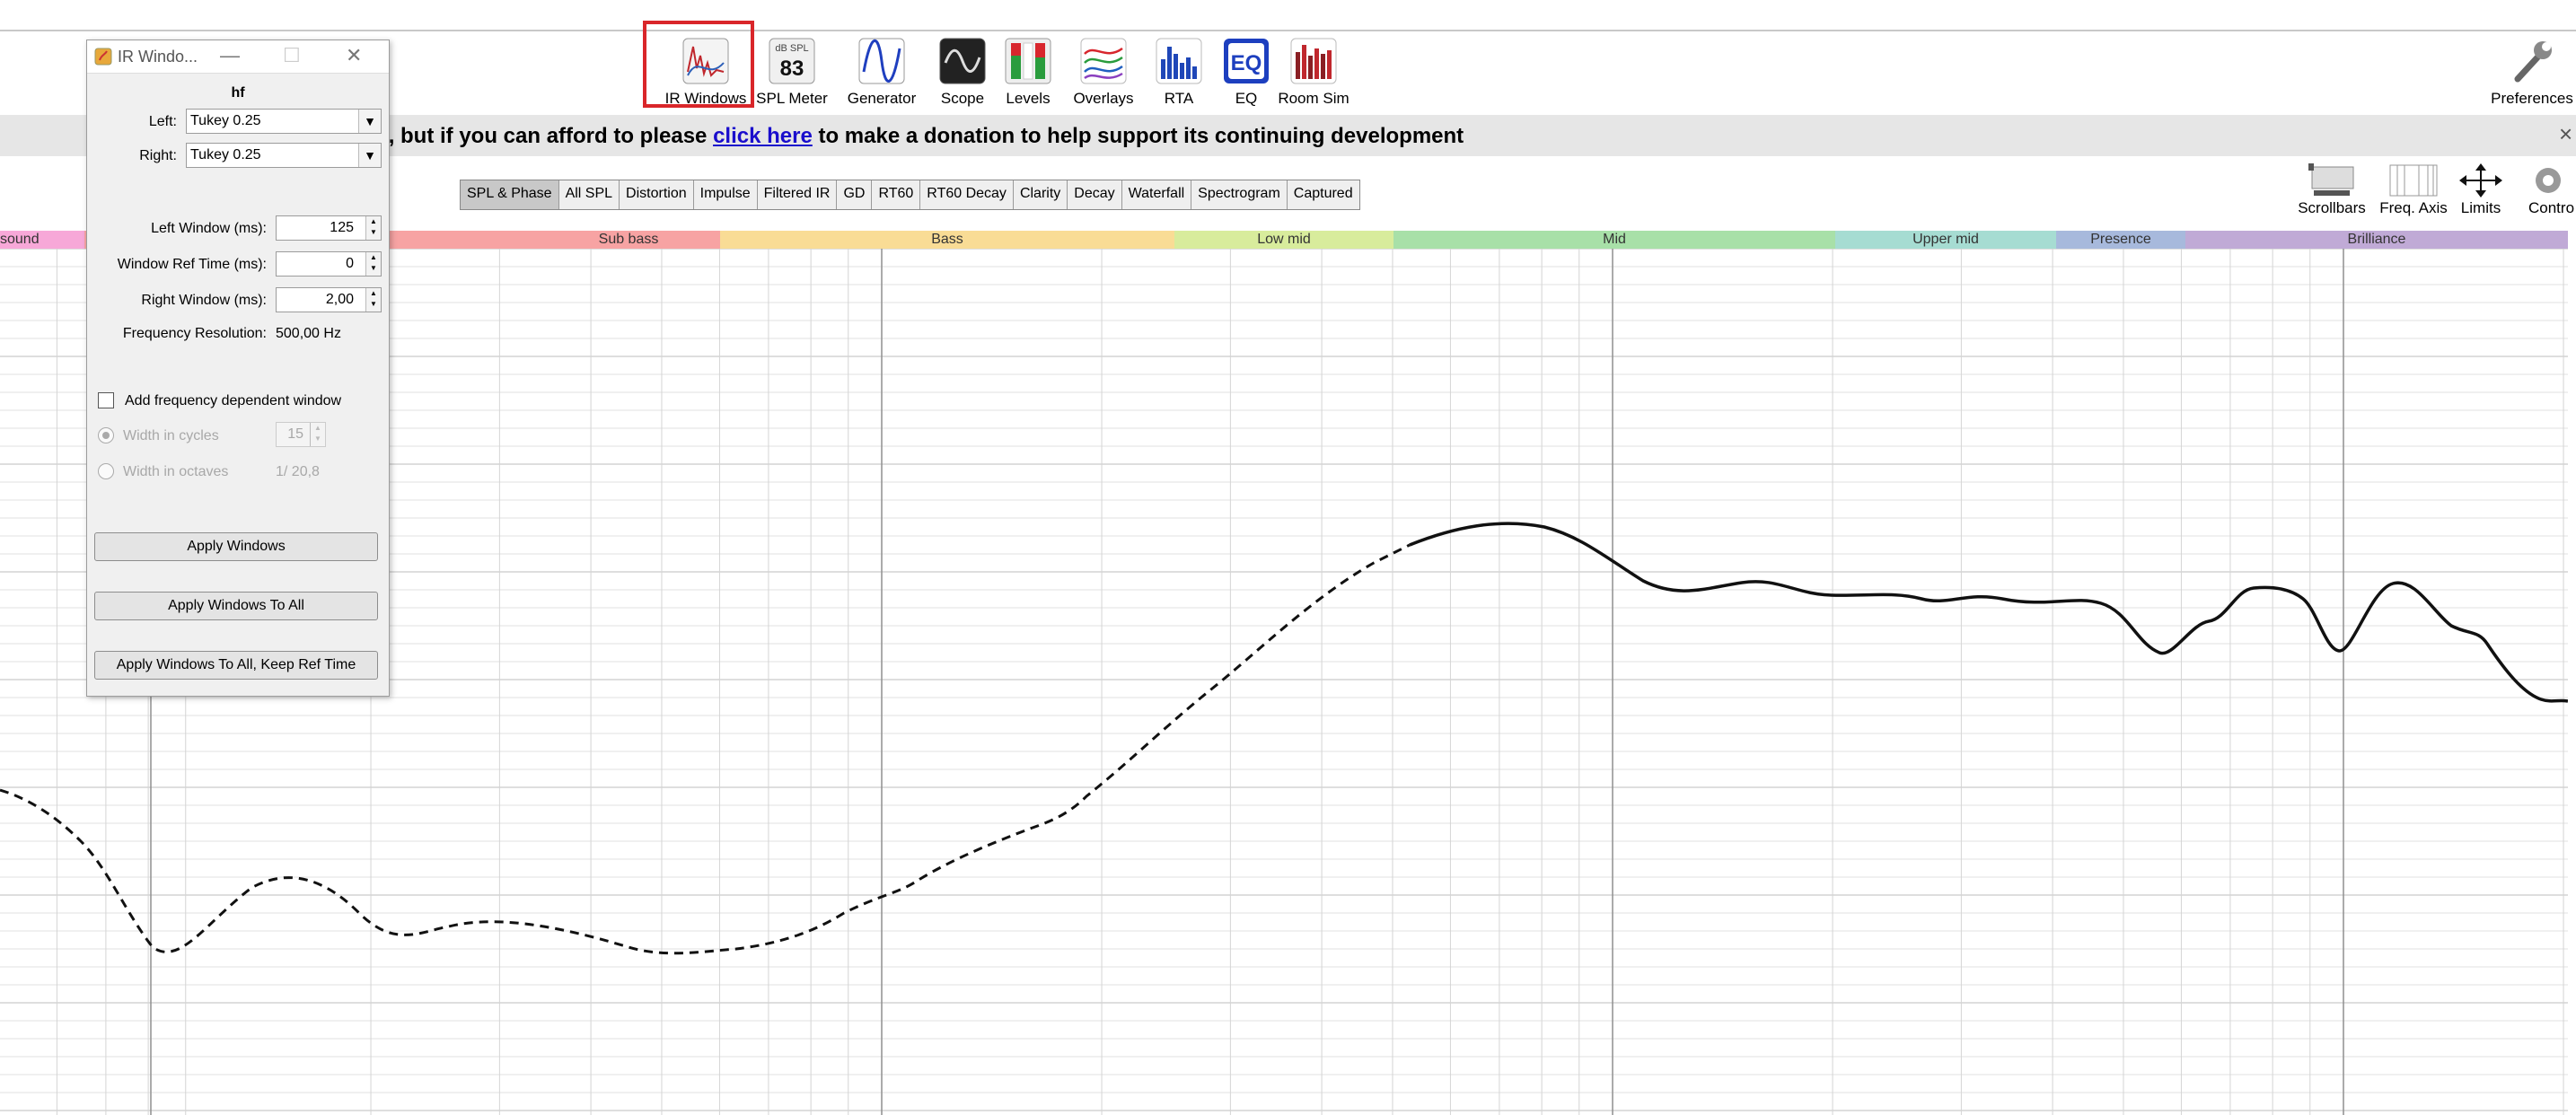 This screenshot has height=1115, width=2576. Describe the element at coordinates (238, 93) in the screenshot. I see `measurement-name: hf` at that location.